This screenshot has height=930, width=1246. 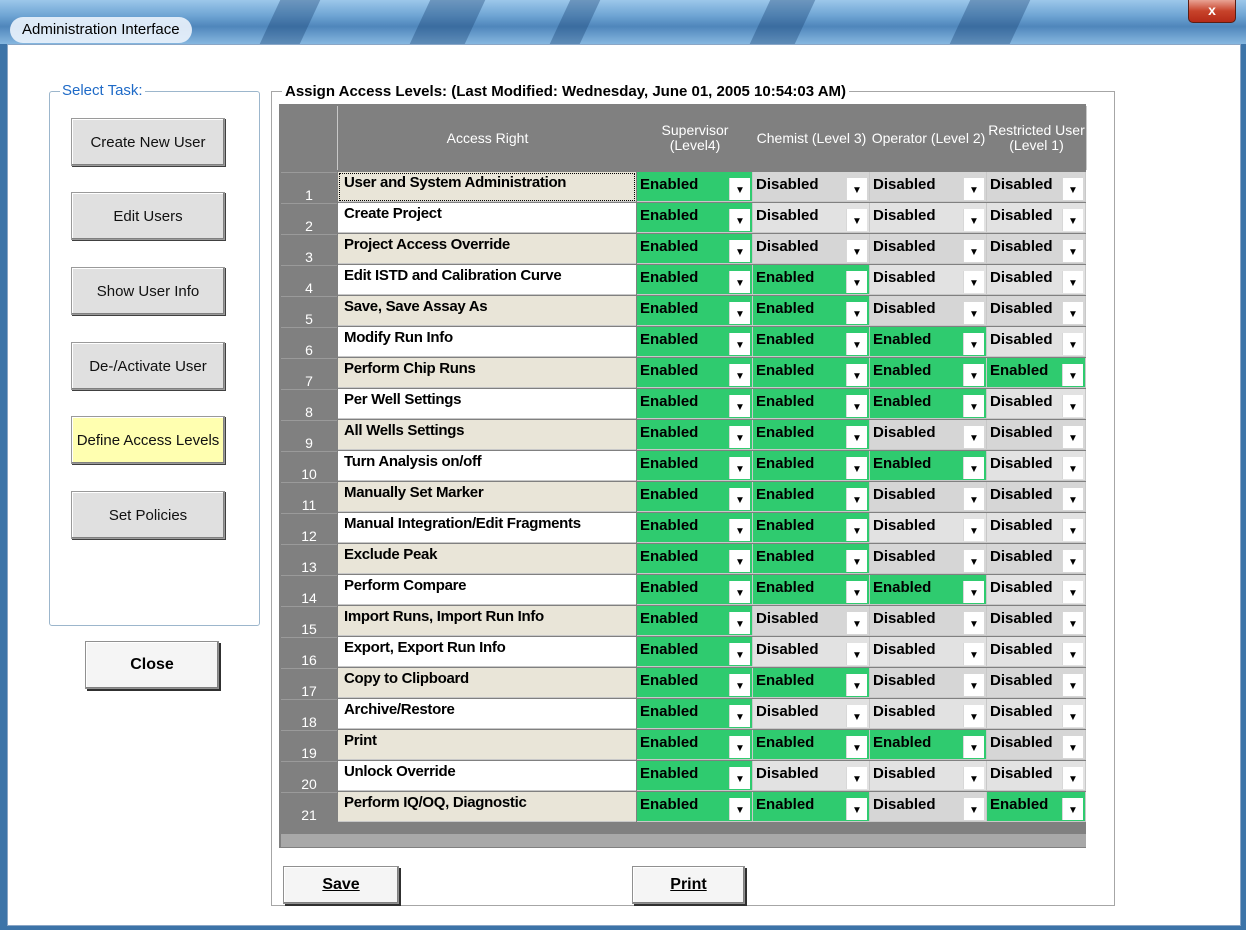 I want to click on access-right-label: Perform IQ/OQ, Diagnostic, so click(x=487, y=807).